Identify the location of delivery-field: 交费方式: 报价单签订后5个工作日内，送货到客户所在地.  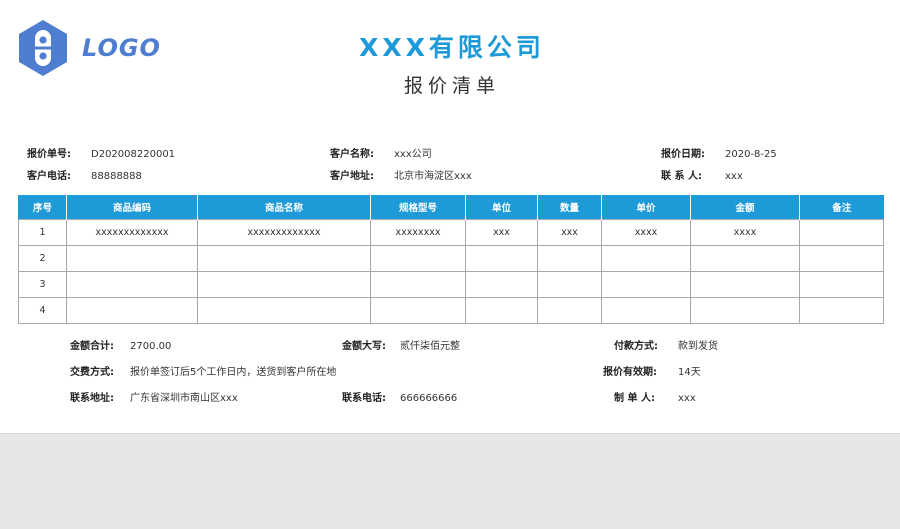
(203, 370).